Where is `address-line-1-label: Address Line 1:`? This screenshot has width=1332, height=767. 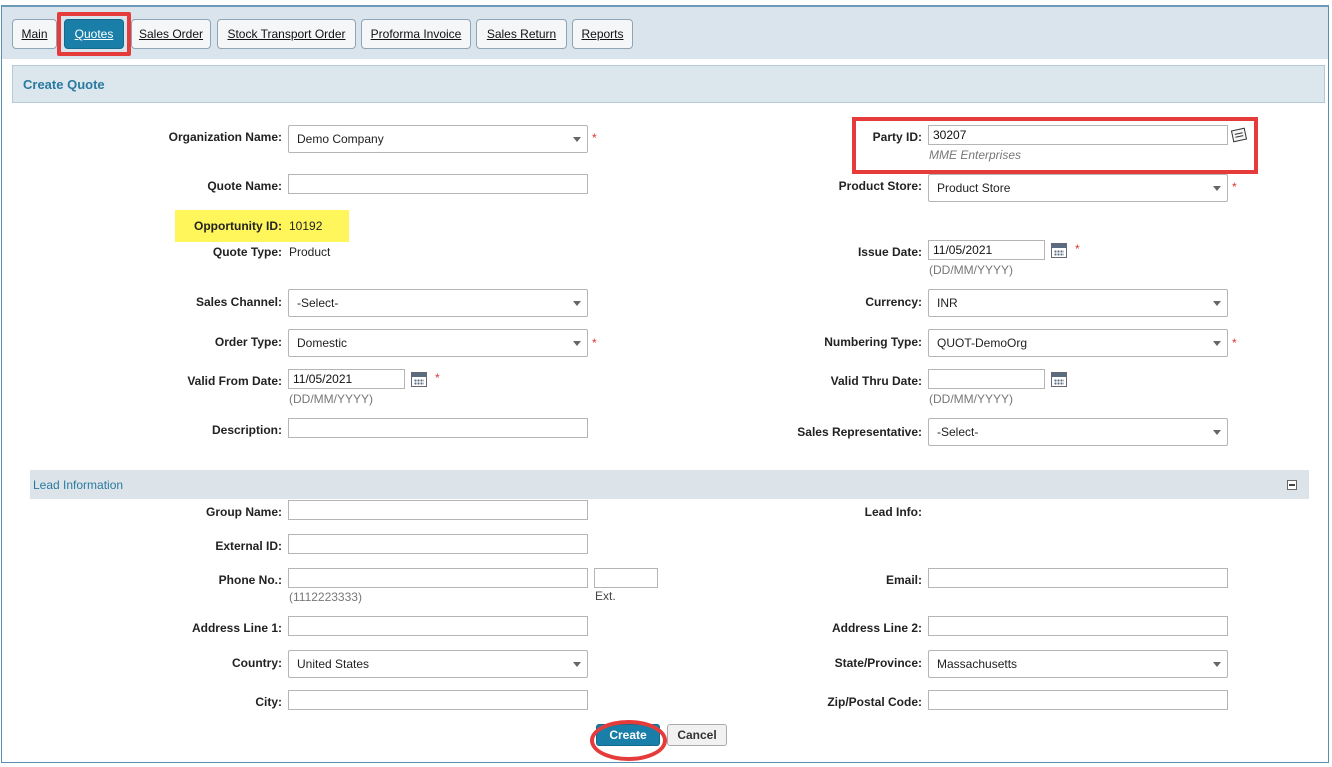 address-line-1-label: Address Line 1: is located at coordinates (236, 628).